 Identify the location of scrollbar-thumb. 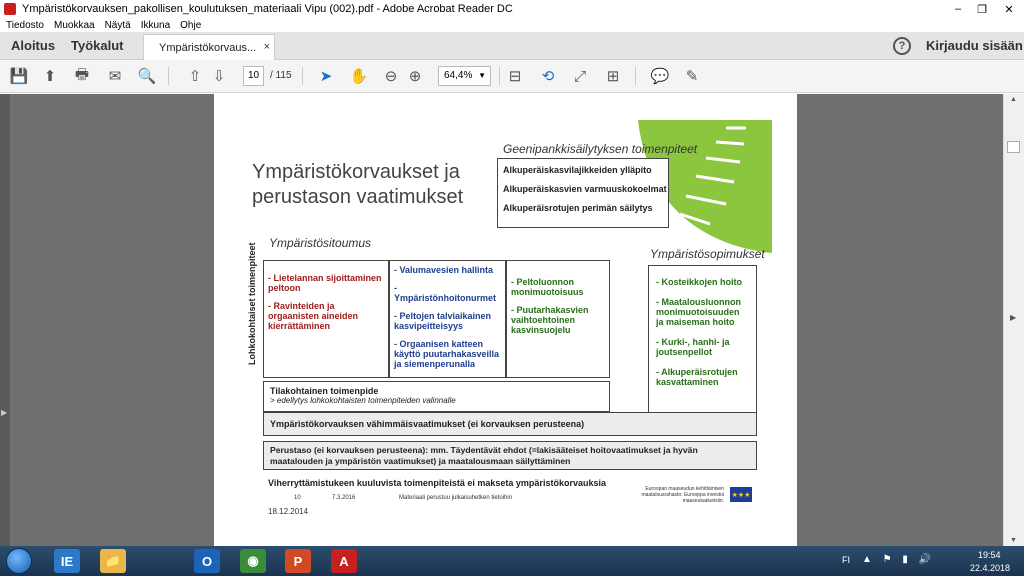
(1013, 147).